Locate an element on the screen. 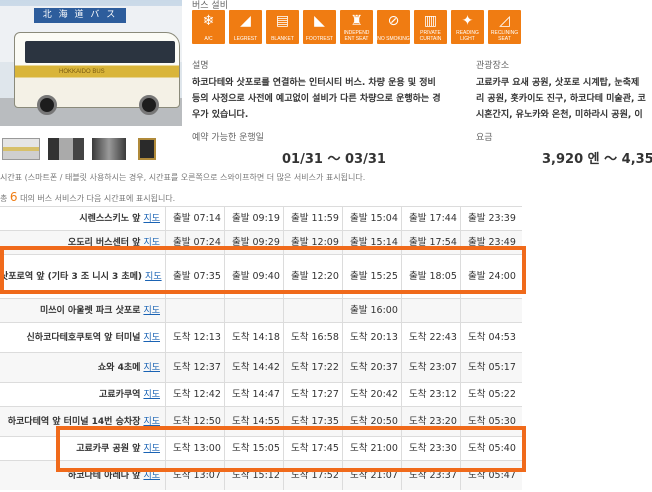  time-cell: 출발 11:59 is located at coordinates (312, 218).